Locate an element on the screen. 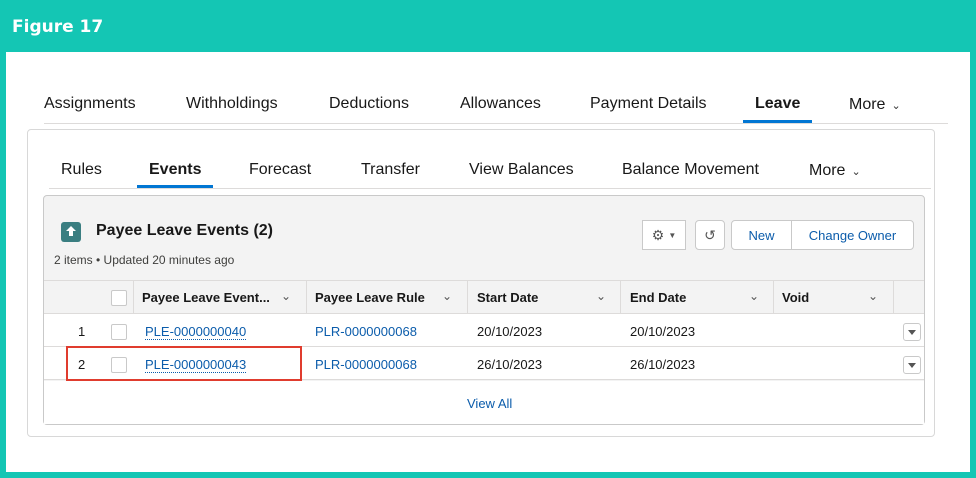  tab-deductions: Deductions is located at coordinates (369, 104).